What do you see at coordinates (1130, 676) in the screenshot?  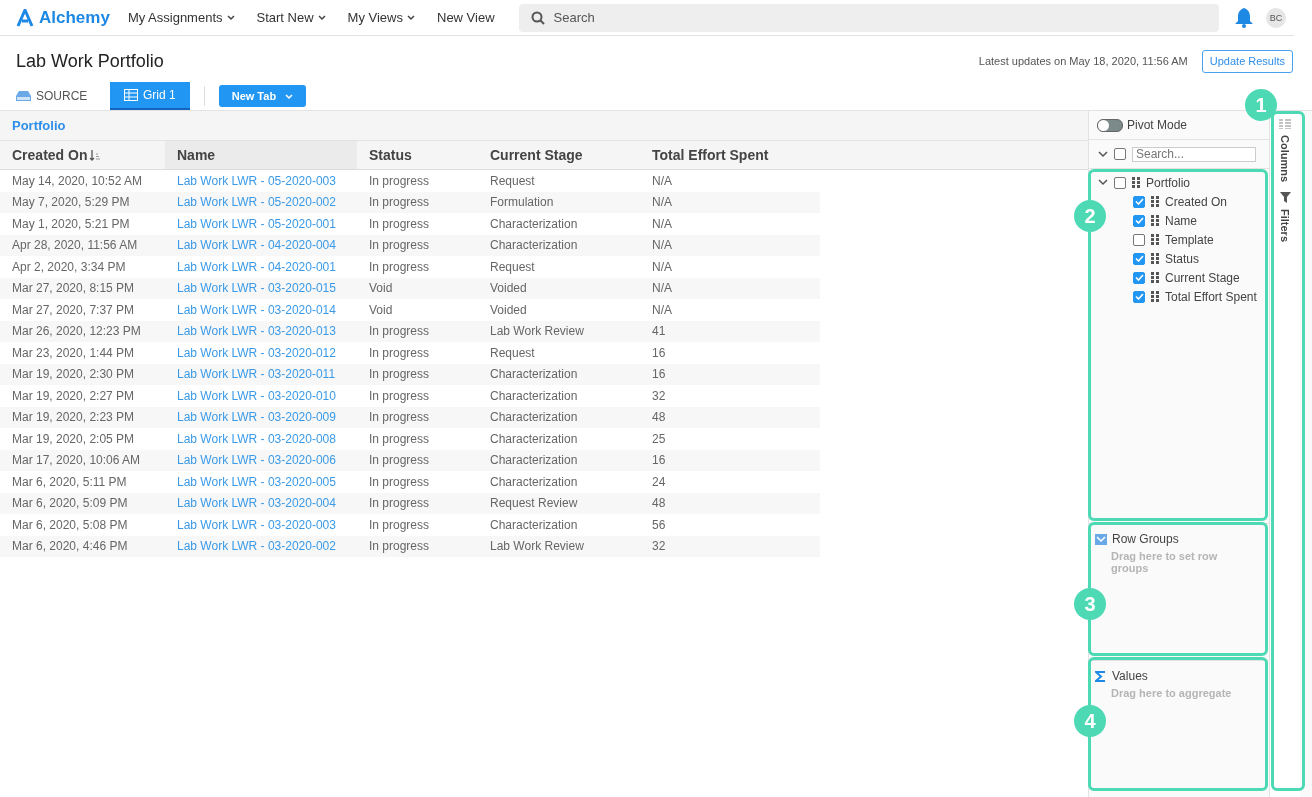 I see `section-title: Values` at bounding box center [1130, 676].